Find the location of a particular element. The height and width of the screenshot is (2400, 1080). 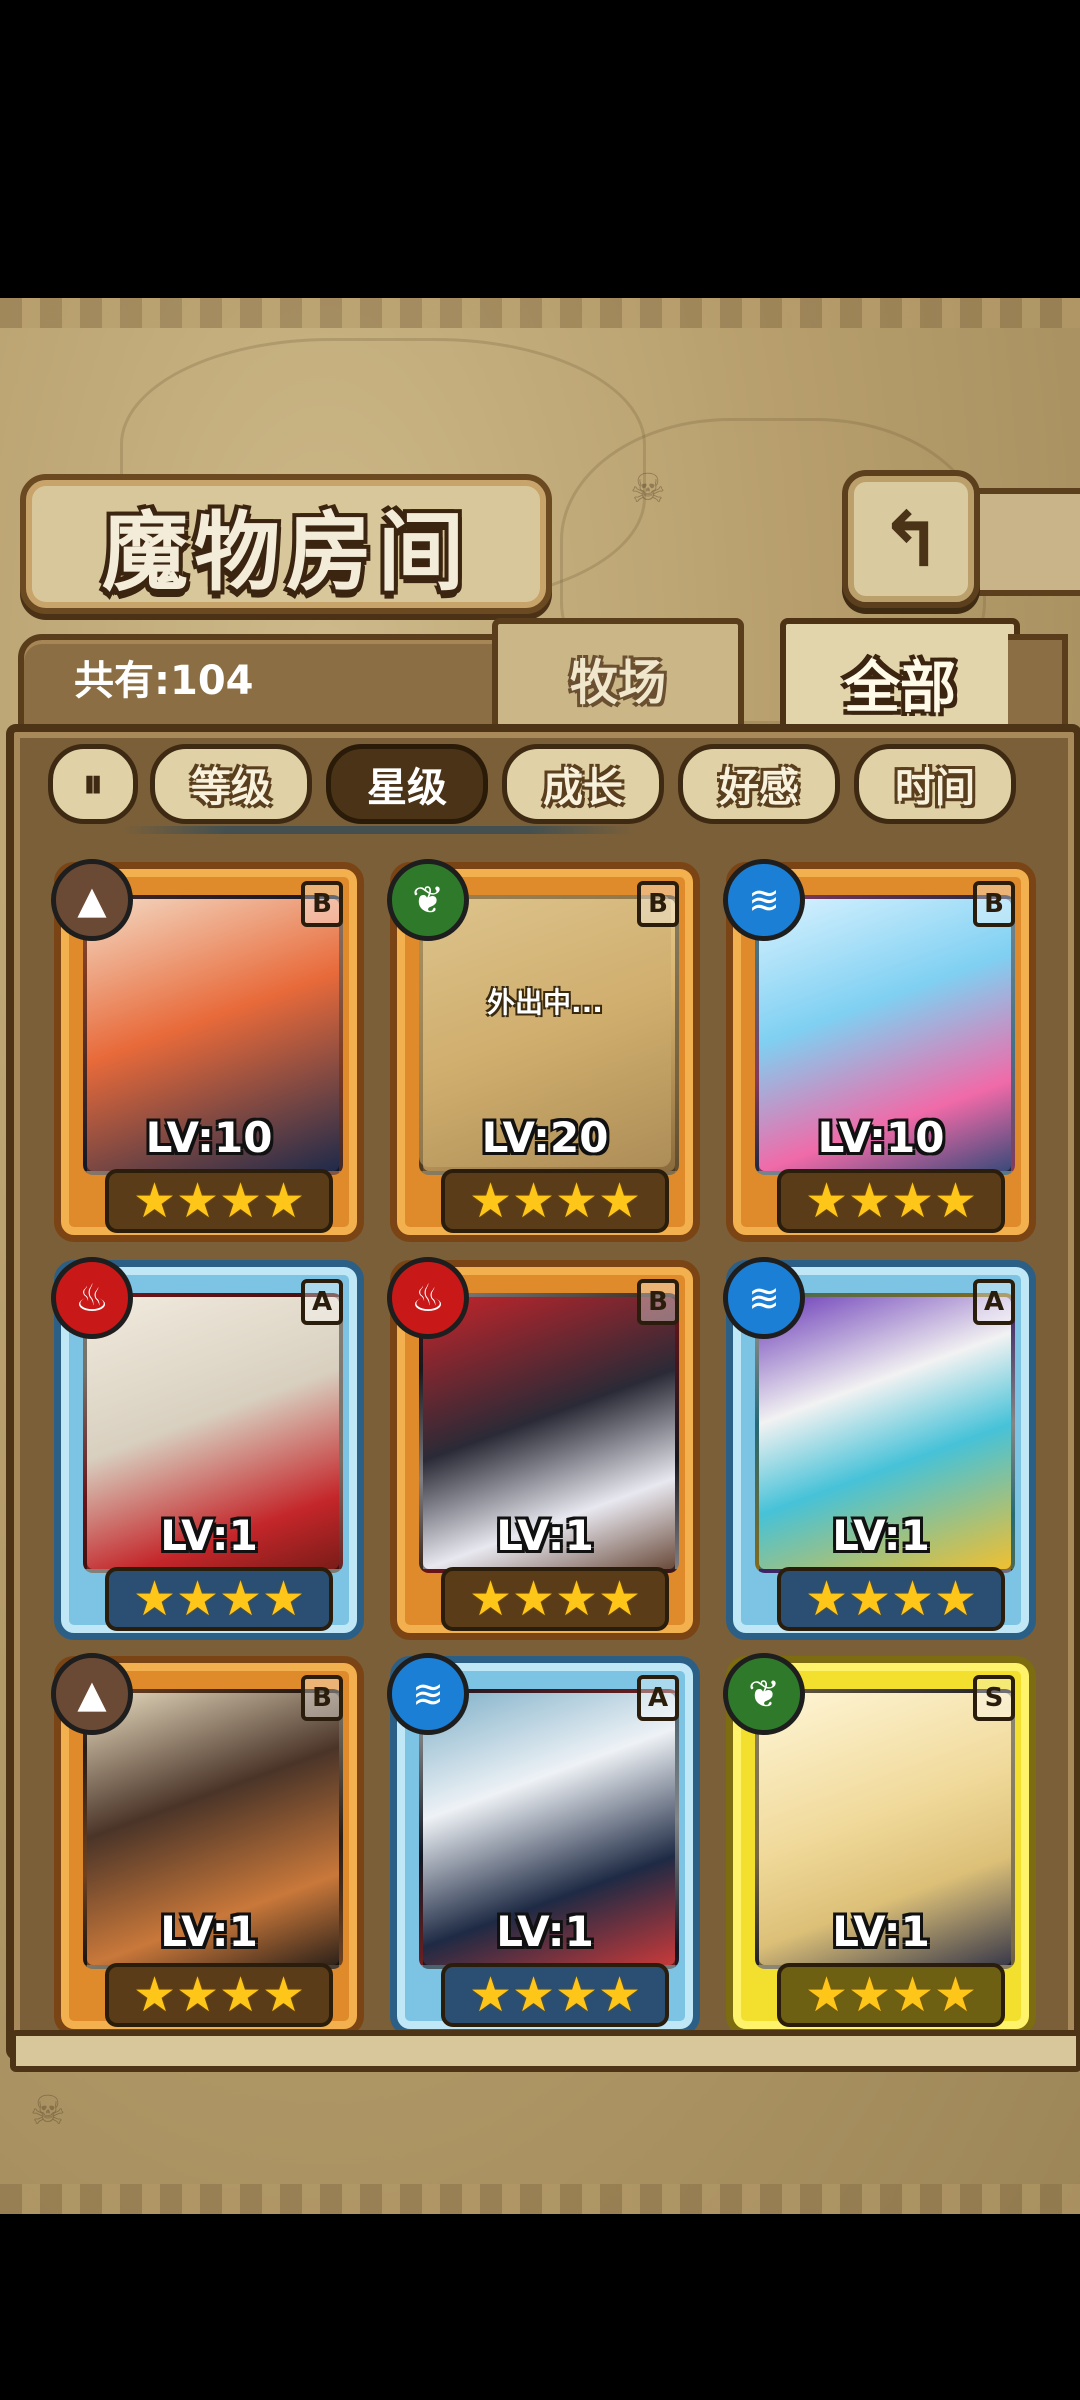

monster-card: ▲ B LV:1 ★★★★ is located at coordinates (207, 1844).